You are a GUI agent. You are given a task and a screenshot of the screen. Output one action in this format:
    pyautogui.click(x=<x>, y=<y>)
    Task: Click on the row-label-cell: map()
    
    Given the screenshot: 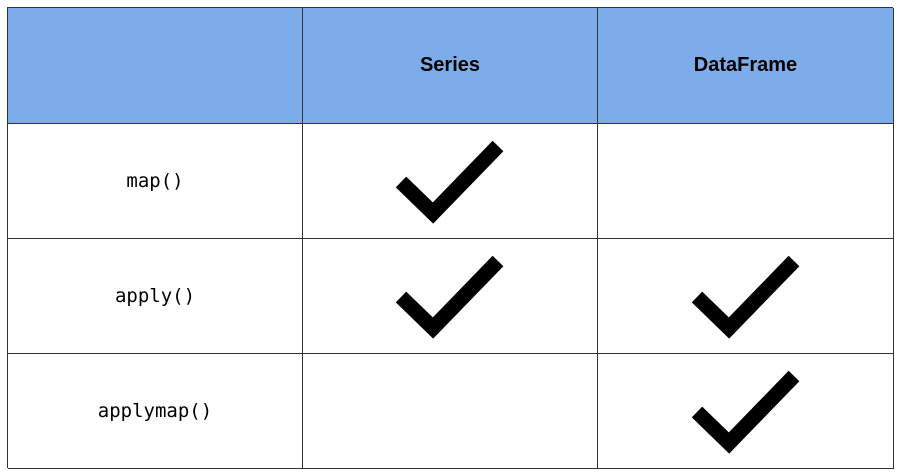 What is the action you would take?
    pyautogui.click(x=155, y=181)
    